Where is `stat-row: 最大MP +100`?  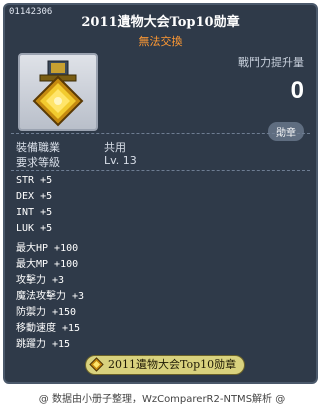
stat-row: 最大MP +100 is located at coordinates (47, 262).